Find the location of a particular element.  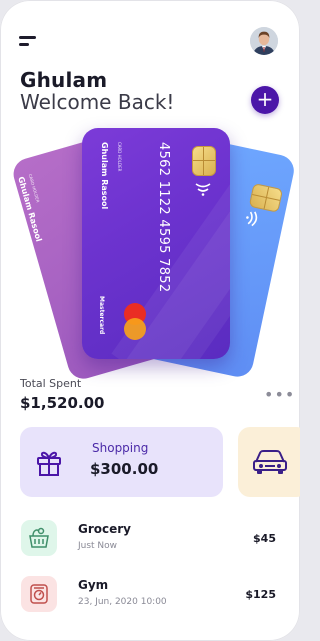

user-name: Ghulam is located at coordinates (64, 80).